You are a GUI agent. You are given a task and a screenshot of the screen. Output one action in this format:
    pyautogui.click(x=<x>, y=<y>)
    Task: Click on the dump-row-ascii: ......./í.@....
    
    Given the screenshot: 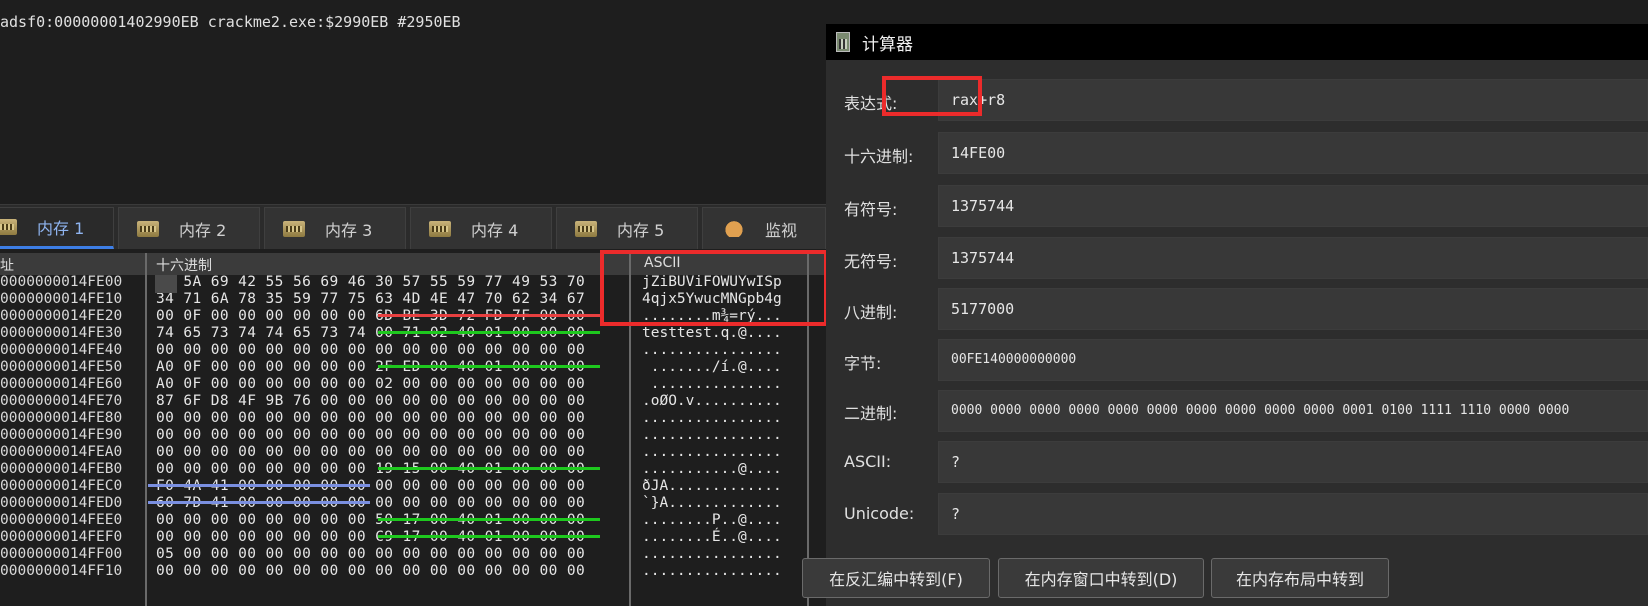 What is the action you would take?
    pyautogui.click(x=712, y=367)
    